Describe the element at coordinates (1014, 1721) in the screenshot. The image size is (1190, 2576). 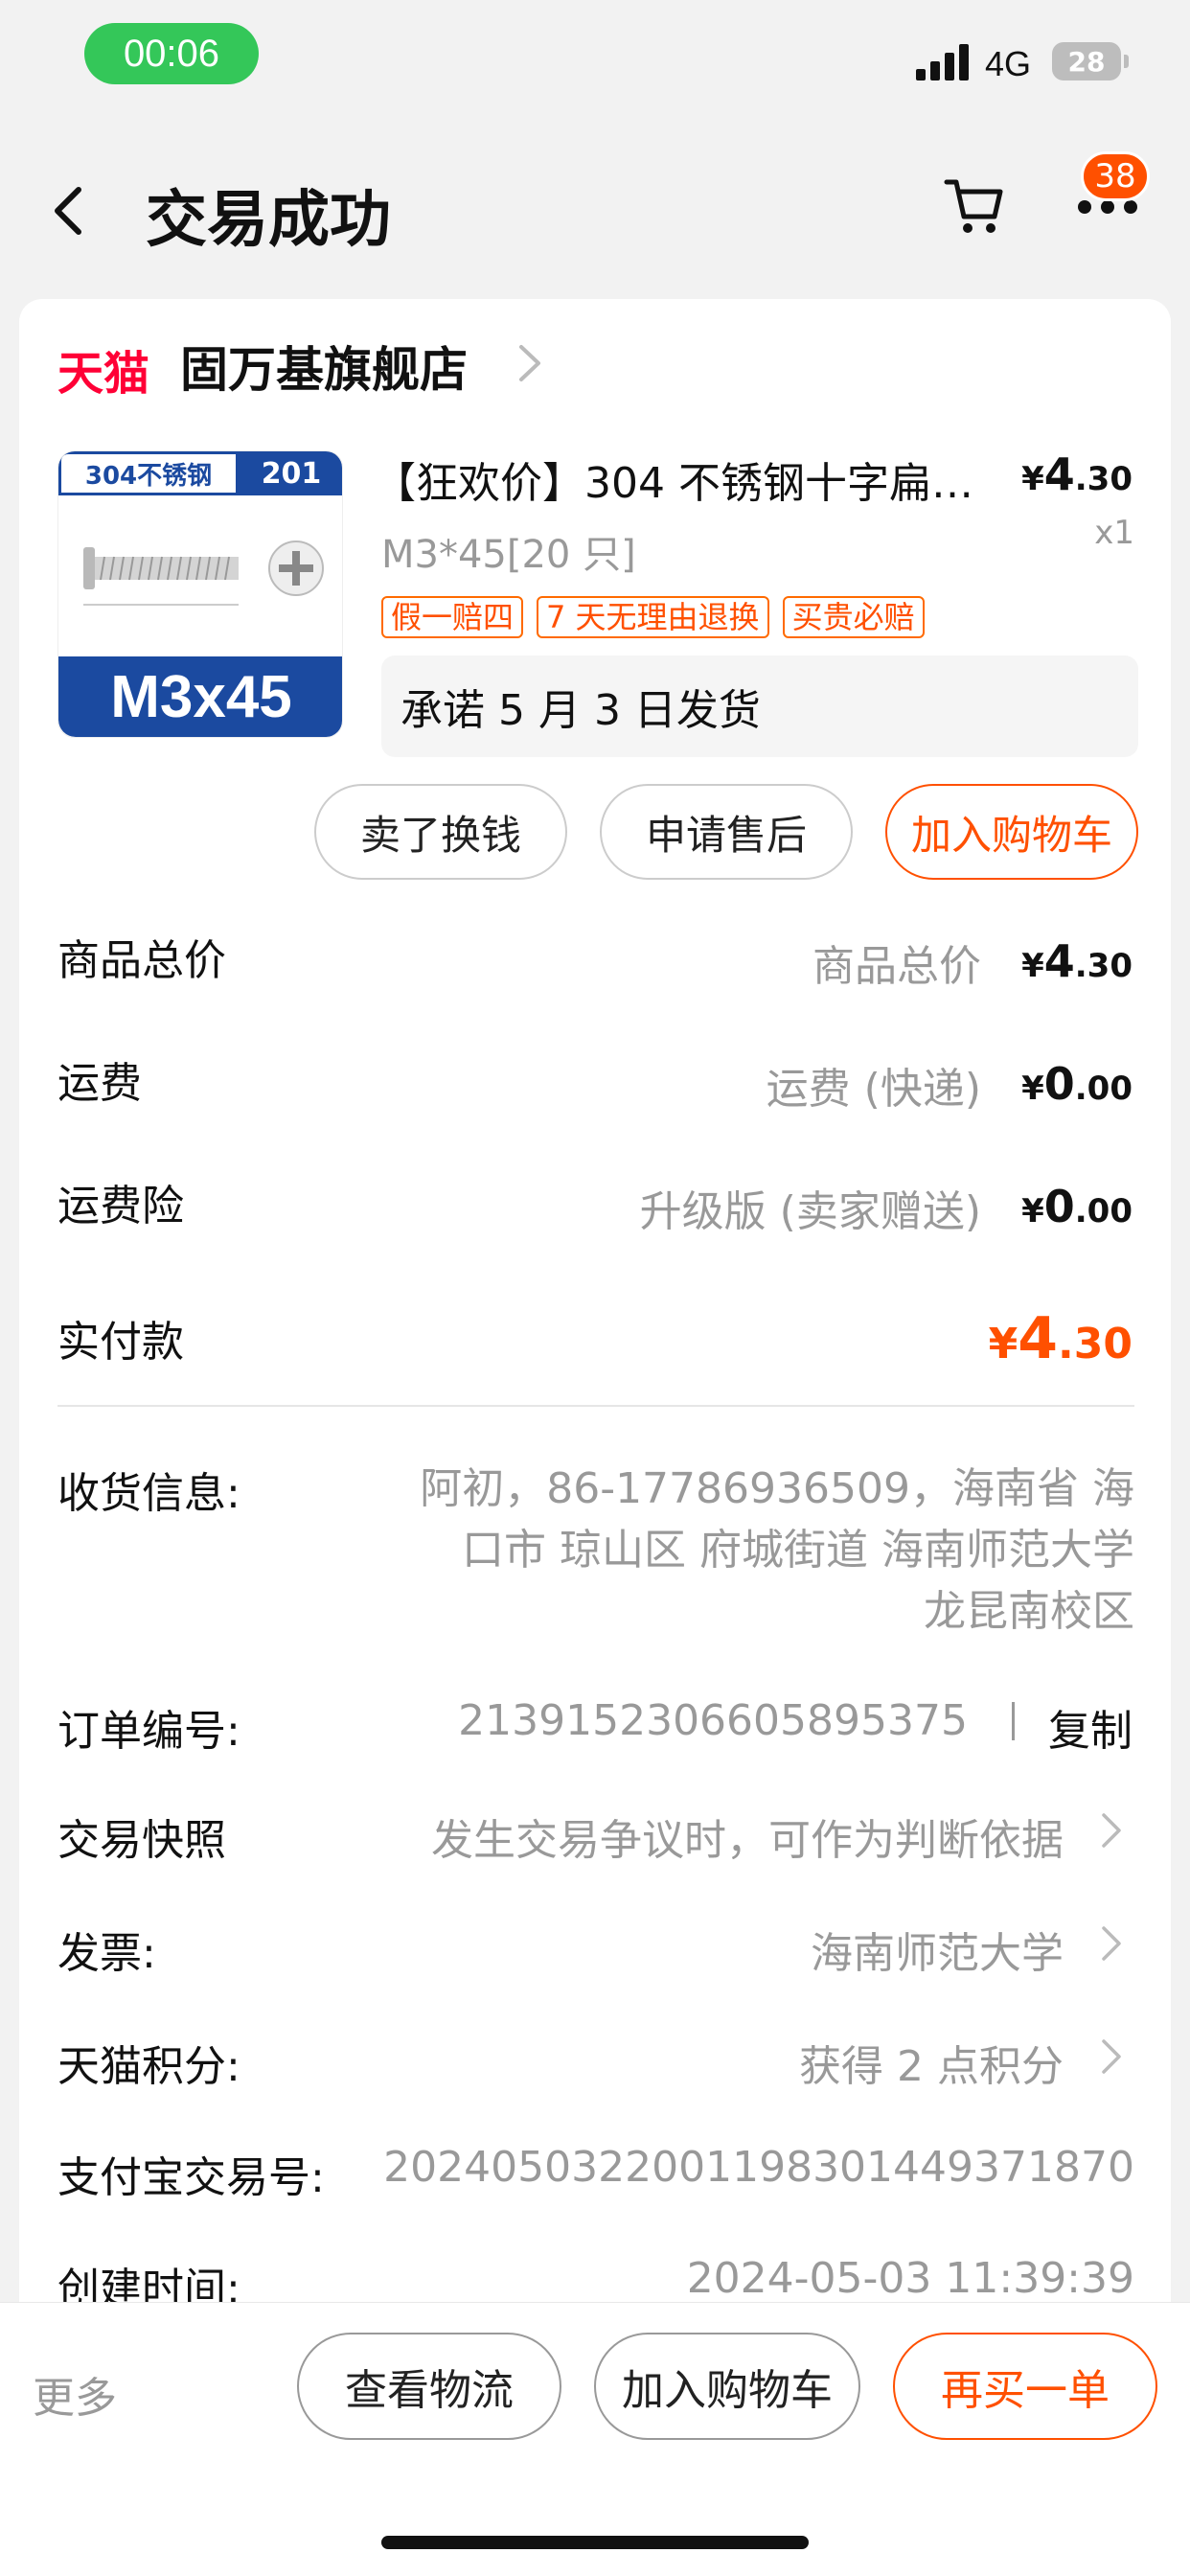
I see `separator` at that location.